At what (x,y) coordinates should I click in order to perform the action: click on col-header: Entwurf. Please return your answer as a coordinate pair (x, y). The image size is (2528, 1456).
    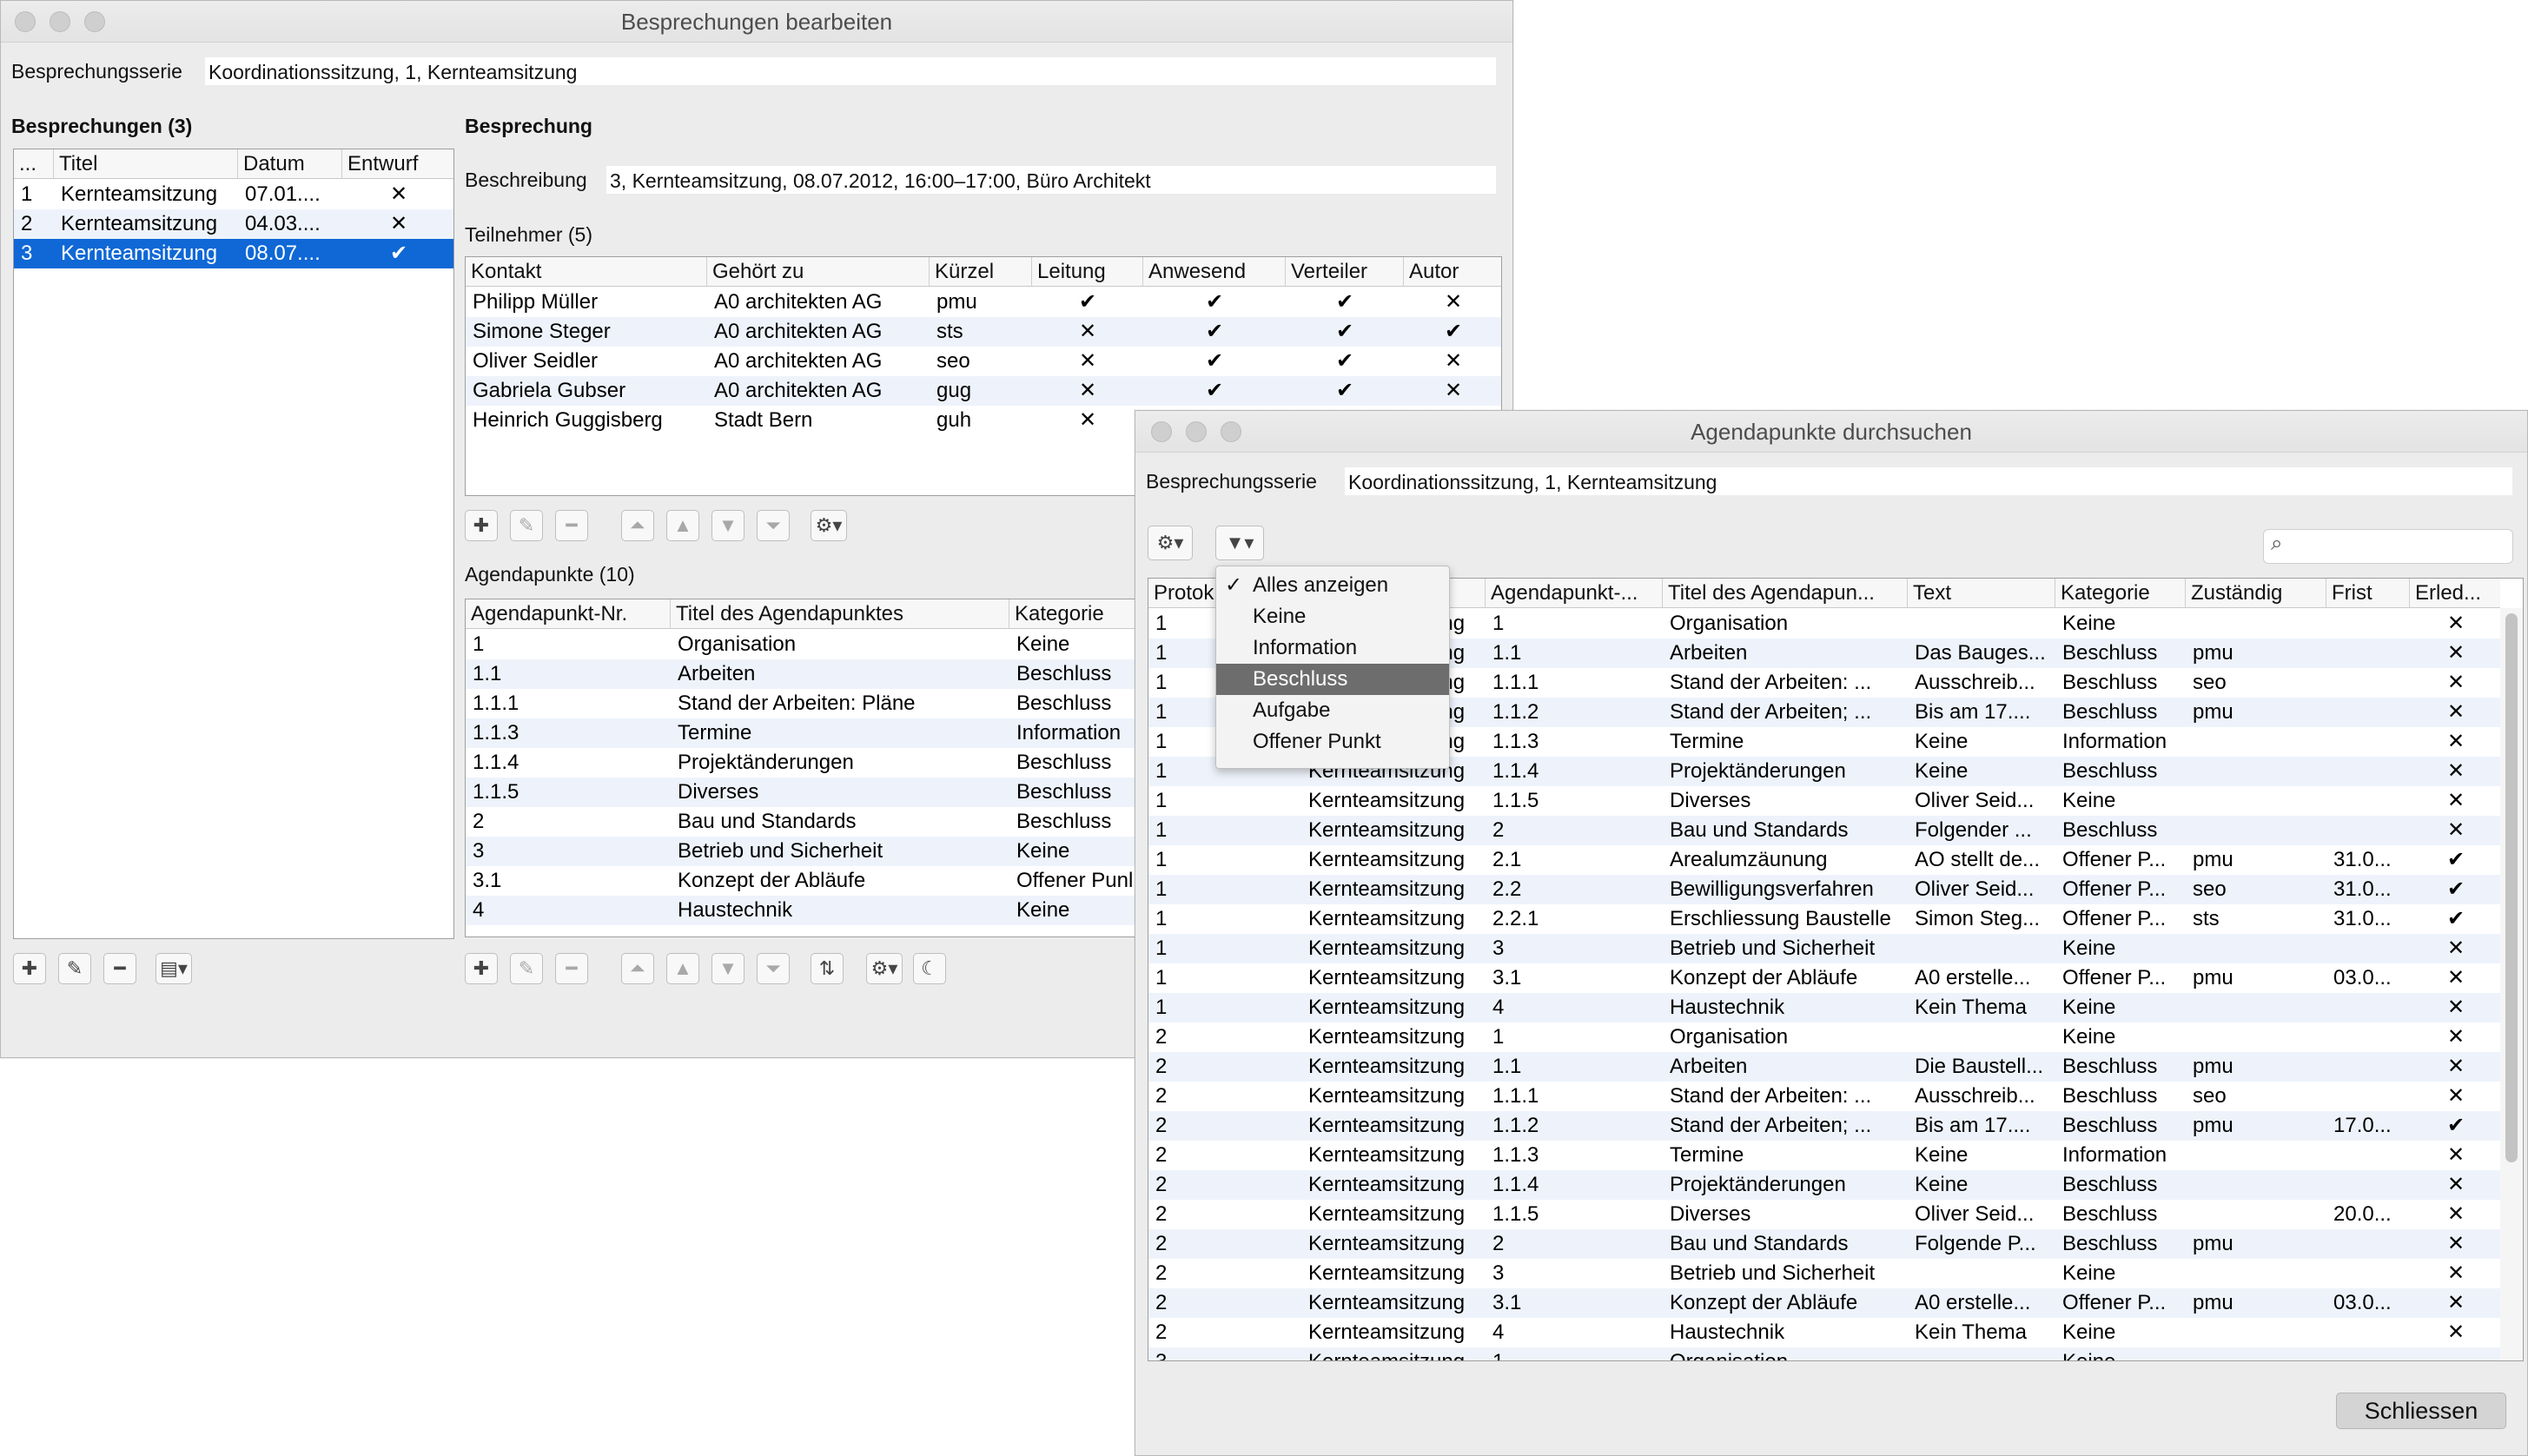
    Looking at the image, I should click on (397, 164).